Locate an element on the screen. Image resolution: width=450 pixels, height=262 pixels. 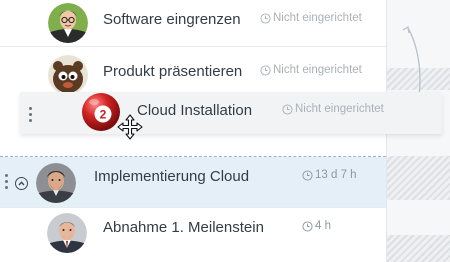
task-status: 4 h is located at coordinates (316, 226).